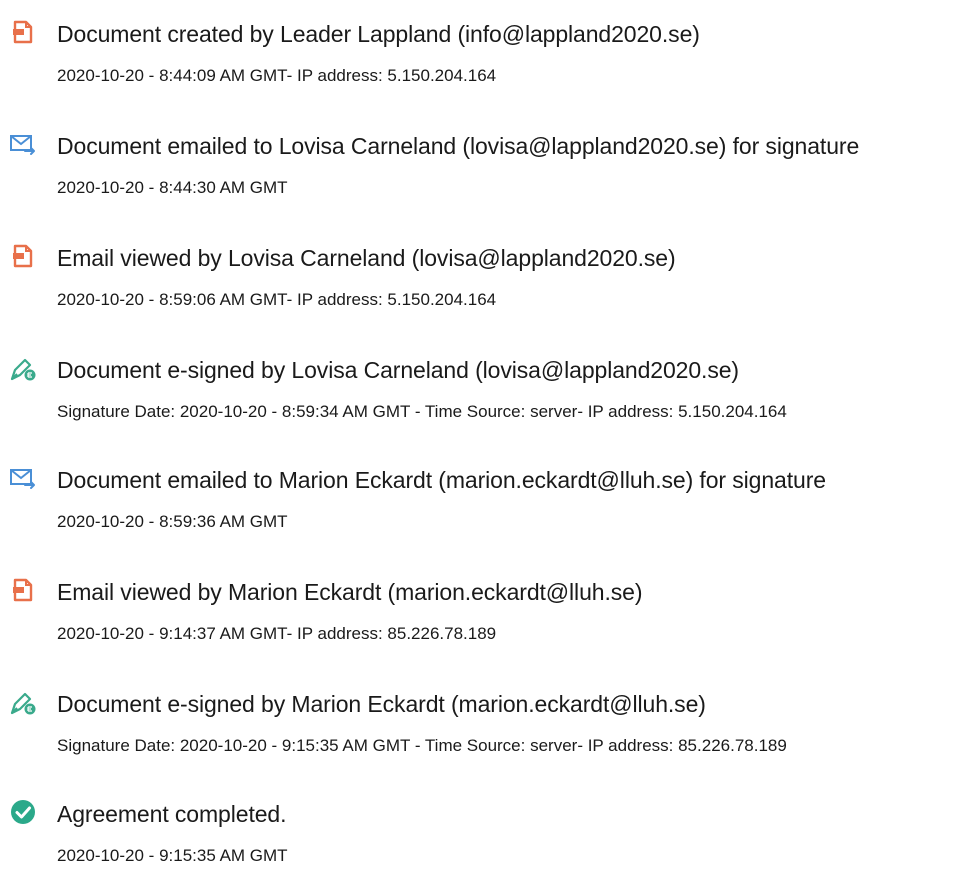 This screenshot has width=971, height=890. I want to click on event-detail: 2020-10-20 - 9:15:35 AM GMT, so click(172, 855).